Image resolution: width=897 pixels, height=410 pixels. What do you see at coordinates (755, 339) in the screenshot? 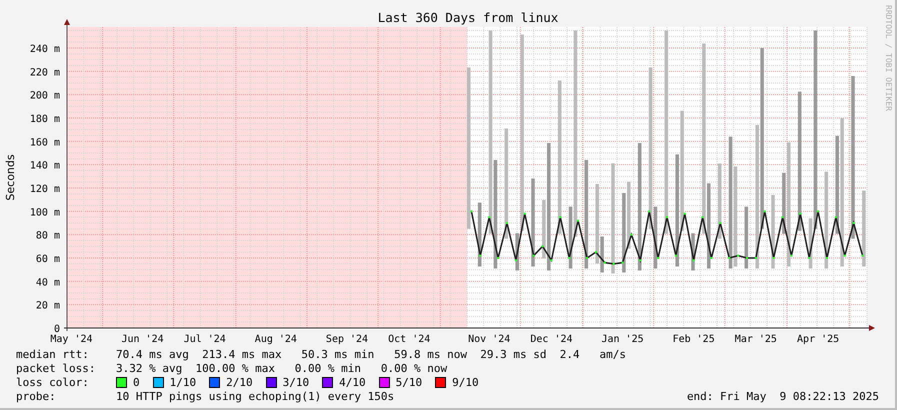
I see `axis-tick-label: Mar '25` at bounding box center [755, 339].